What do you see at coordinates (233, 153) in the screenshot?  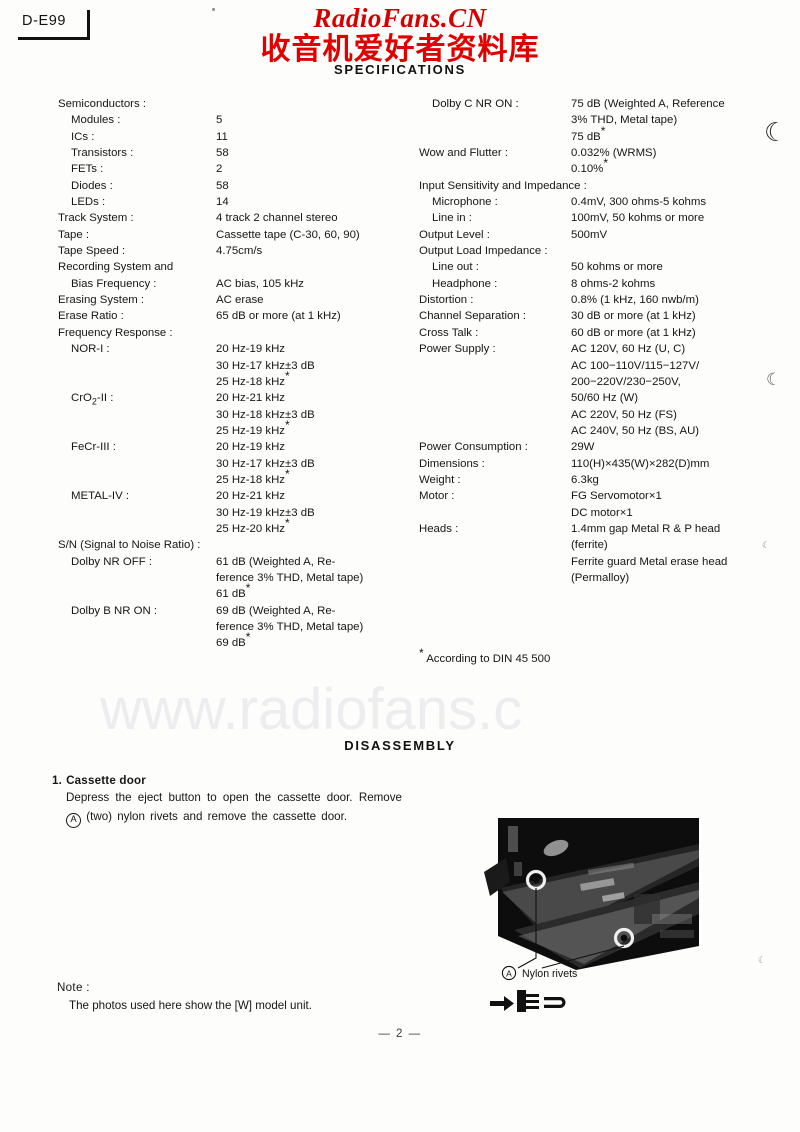 I see `spec-row: Transistors : 58` at bounding box center [233, 153].